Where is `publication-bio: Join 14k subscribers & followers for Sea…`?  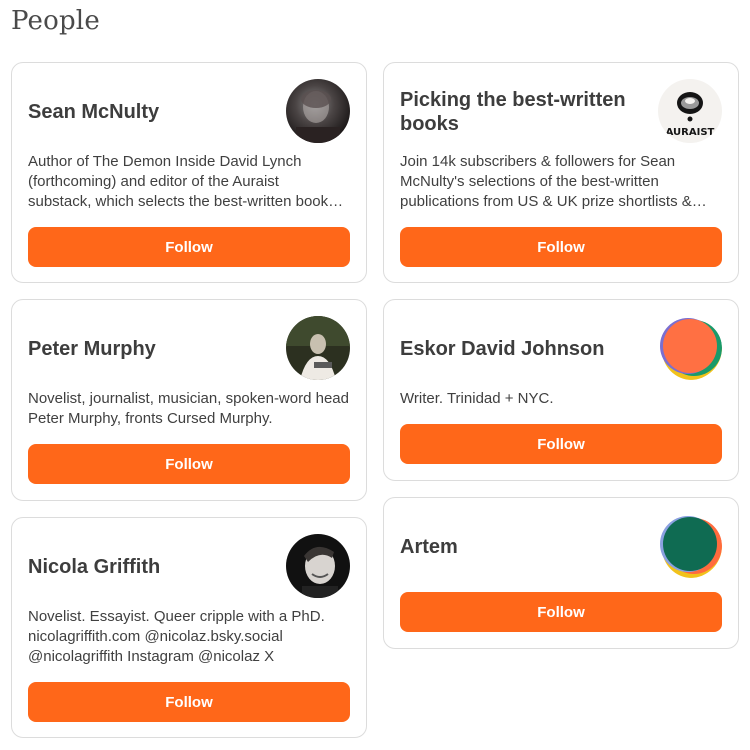 publication-bio: Join 14k subscribers & followers for Sea… is located at coordinates (562, 182).